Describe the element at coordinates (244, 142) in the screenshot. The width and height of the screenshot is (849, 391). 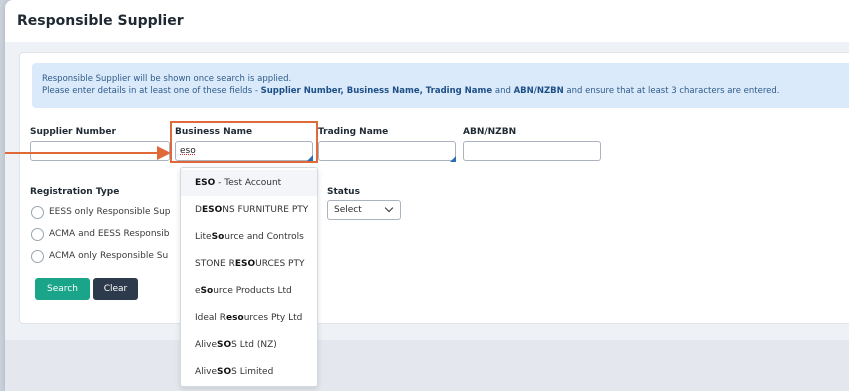
I see `highlight-annotation-box` at that location.